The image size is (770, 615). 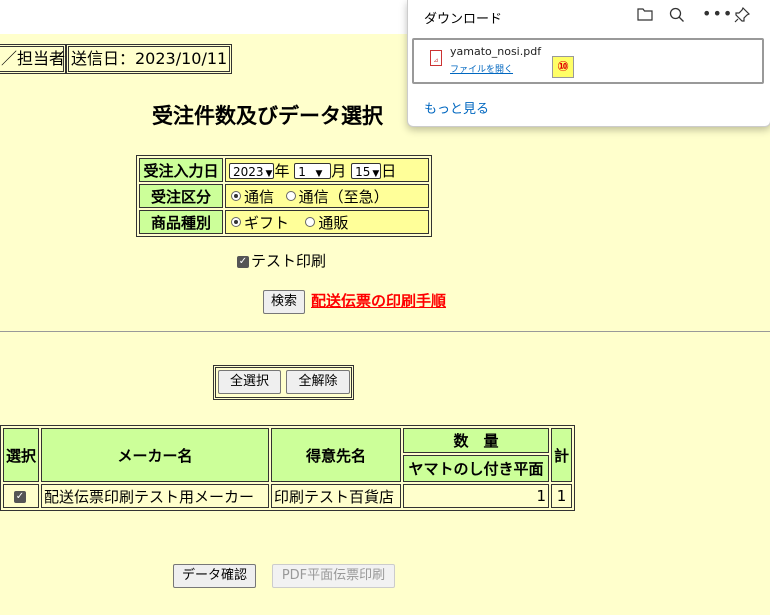 I want to click on send-date-text: 送信日：2023/10/11, so click(x=149, y=58).